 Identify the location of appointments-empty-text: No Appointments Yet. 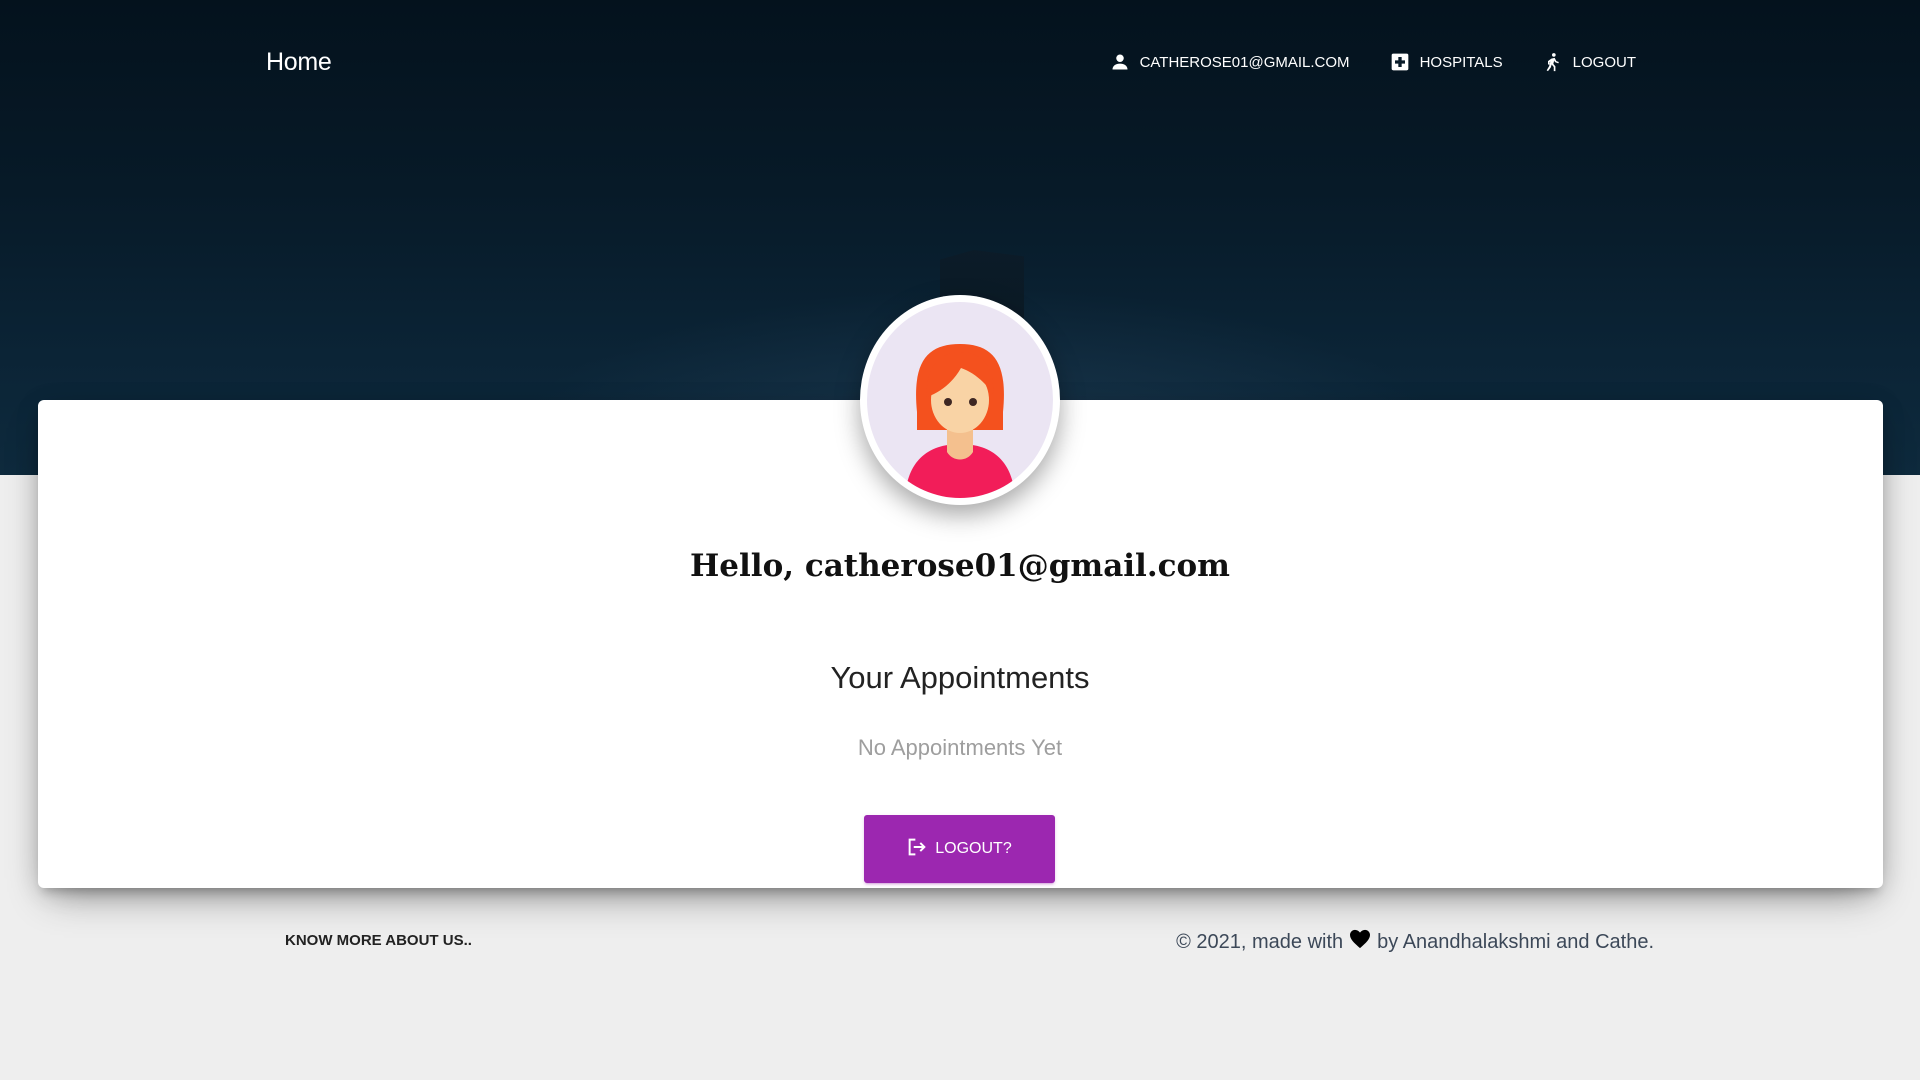
(960, 747).